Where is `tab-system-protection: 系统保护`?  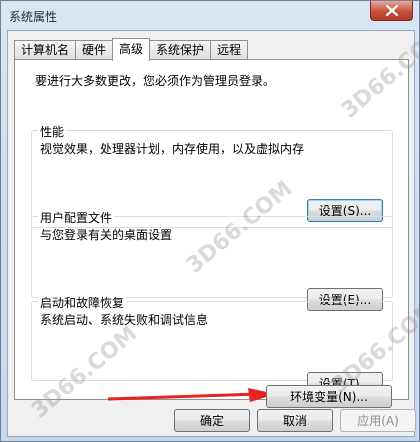
tab-system-protection: 系统保护 is located at coordinates (180, 50).